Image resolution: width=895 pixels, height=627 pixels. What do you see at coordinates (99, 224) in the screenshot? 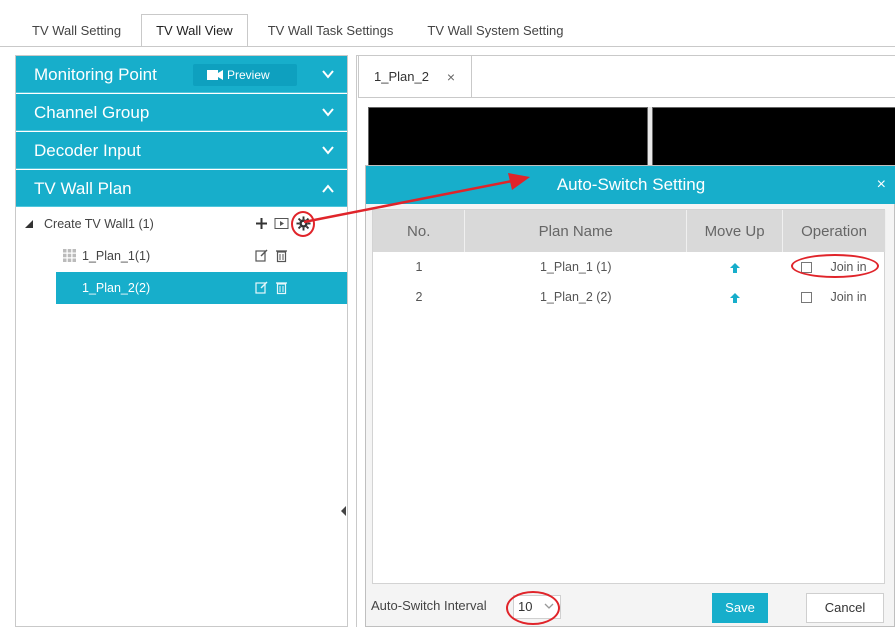
I see `tree-root-label: Create TV Wall1 (1)` at bounding box center [99, 224].